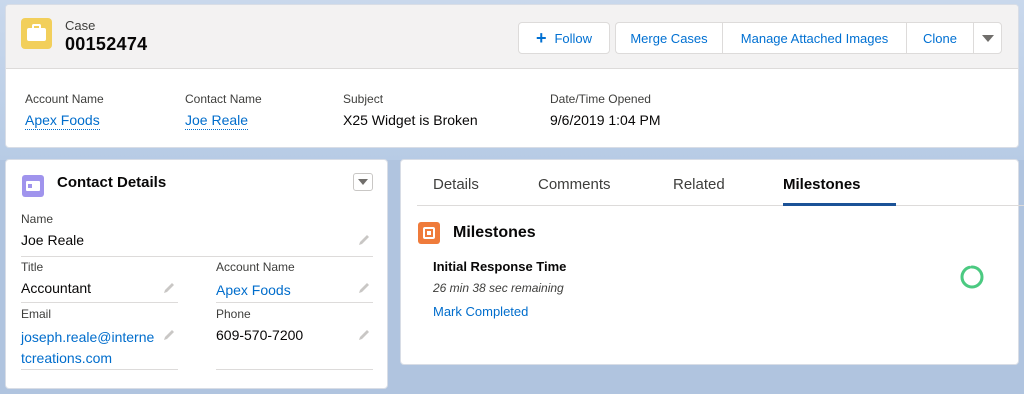 This screenshot has height=394, width=1024. Describe the element at coordinates (36, 314) in the screenshot. I see `email-label: Email` at that location.